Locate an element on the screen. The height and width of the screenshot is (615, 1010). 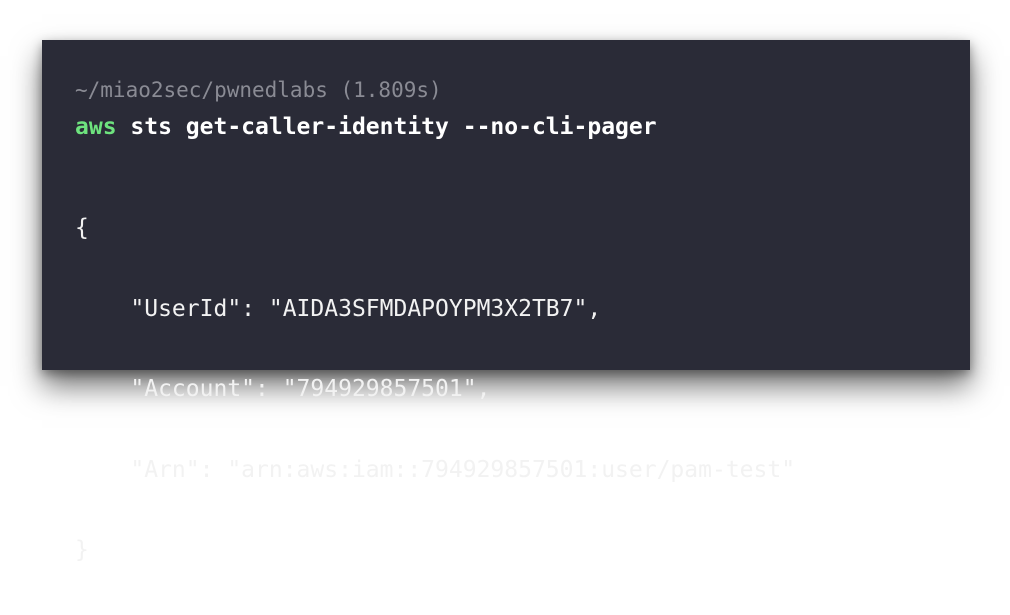
prompt-path: ~/miao2sec/pwnedlabs (1.809s) is located at coordinates (258, 90).